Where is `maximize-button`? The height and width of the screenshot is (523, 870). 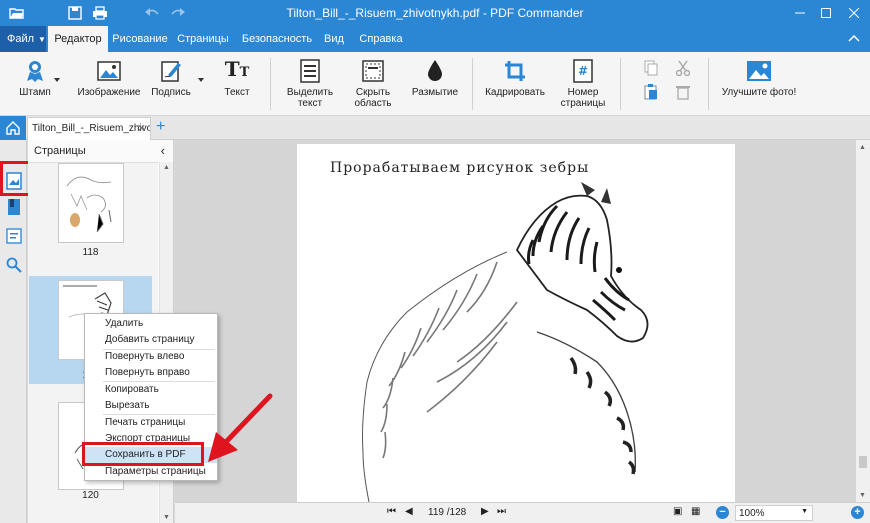 maximize-button is located at coordinates (826, 13).